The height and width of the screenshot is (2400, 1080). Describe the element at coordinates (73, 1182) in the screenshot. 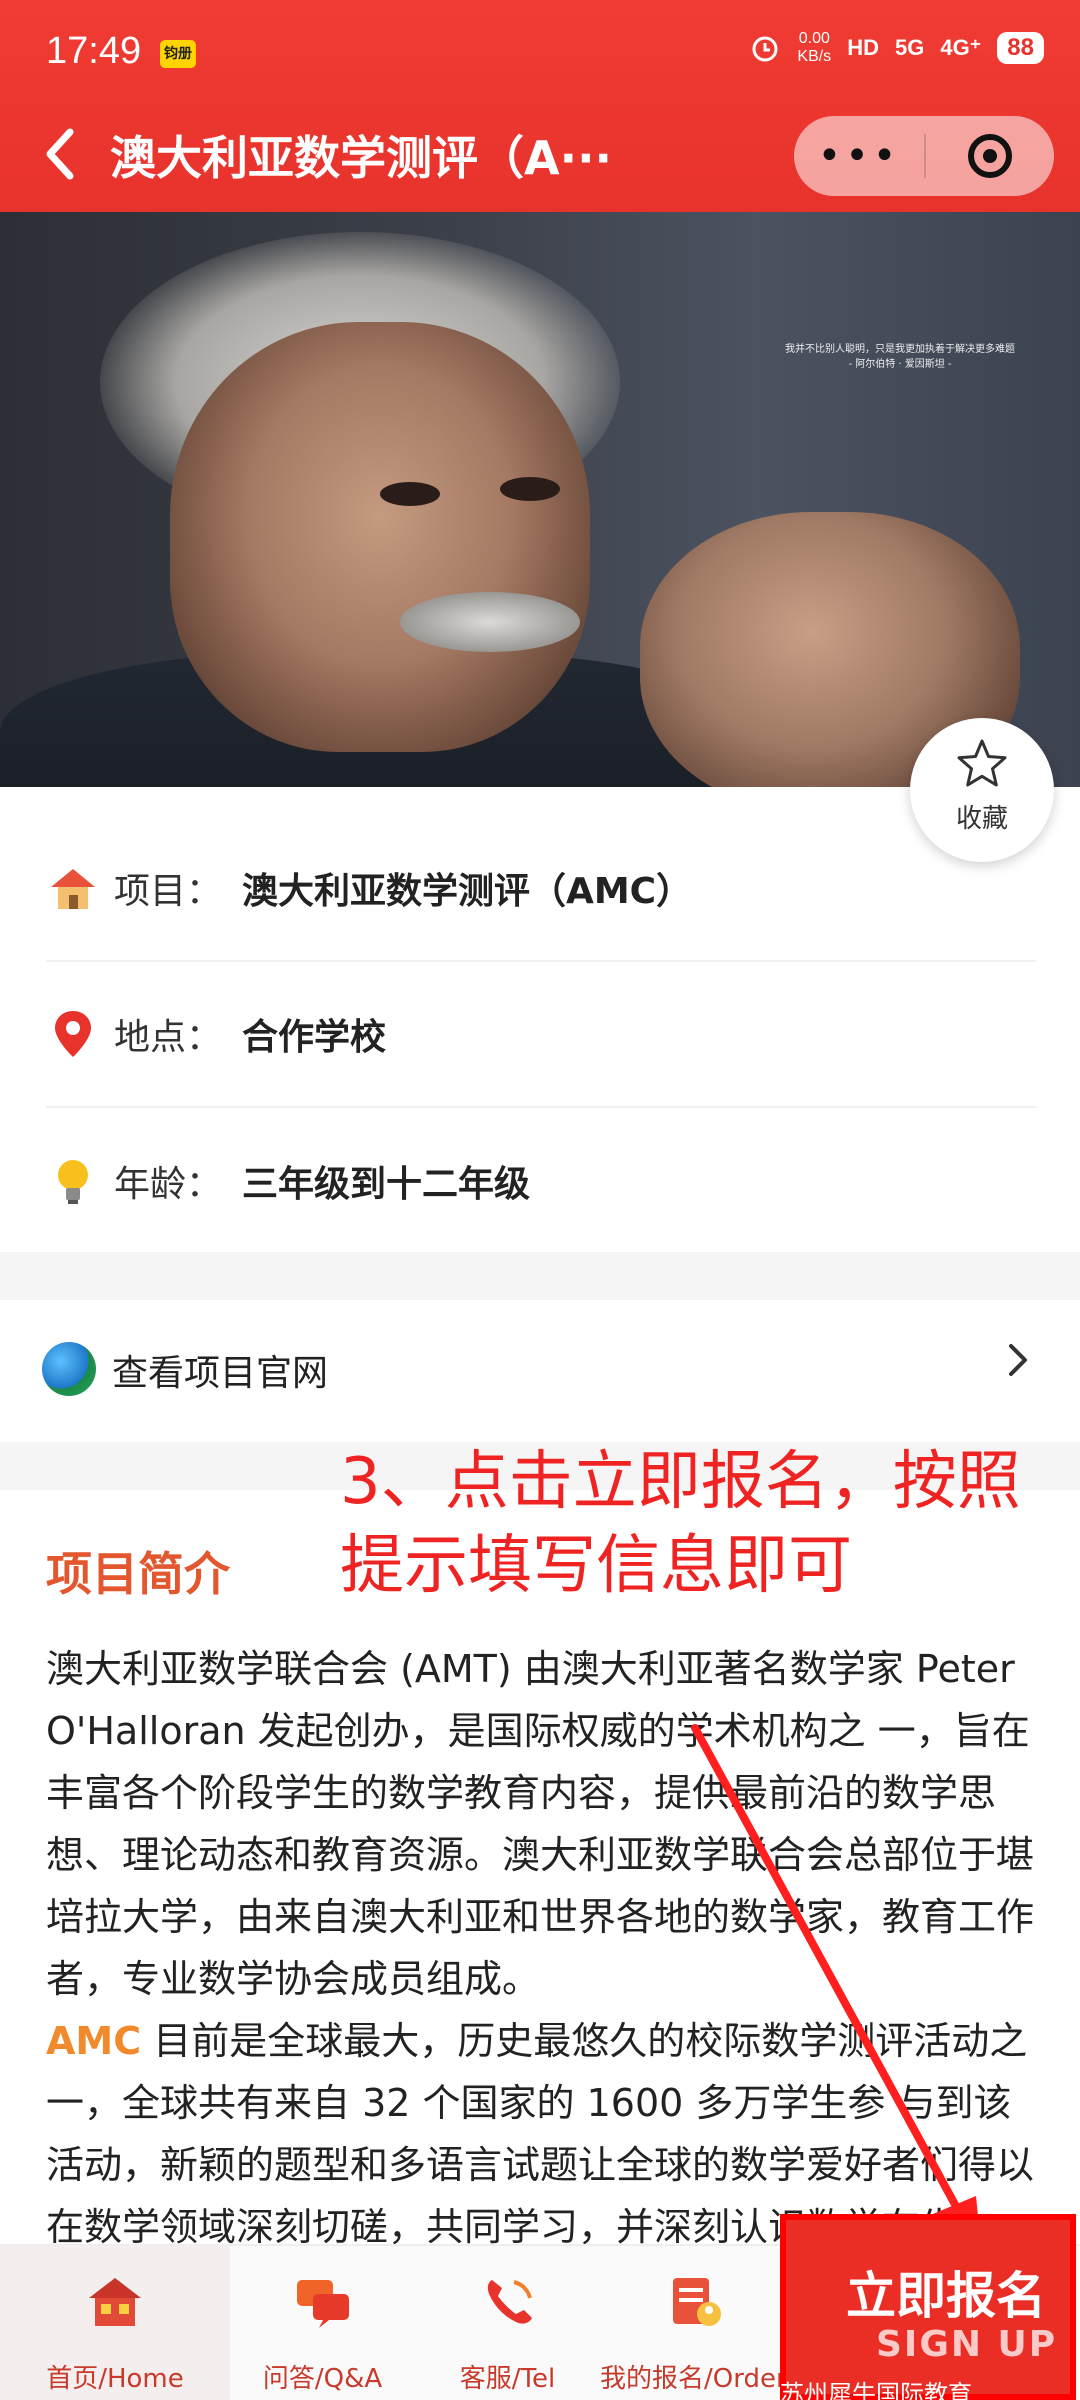

I see `lightbulb-icon` at that location.